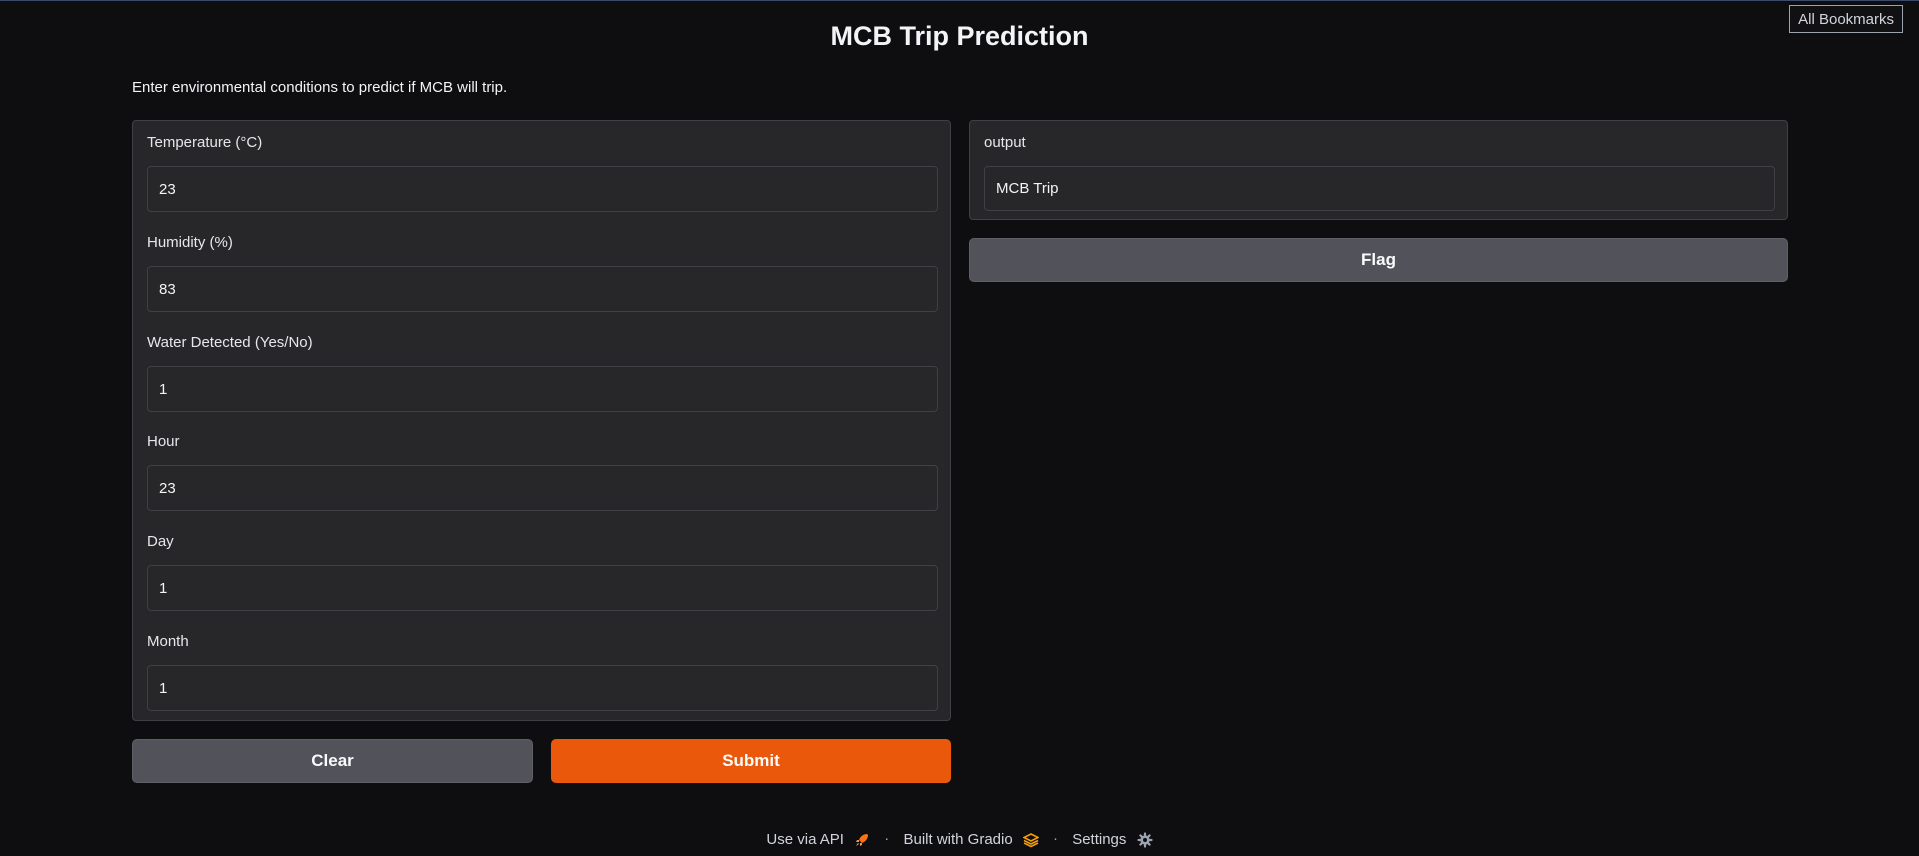  Describe the element at coordinates (1099, 839) in the screenshot. I see `settings-label: Settings` at that location.